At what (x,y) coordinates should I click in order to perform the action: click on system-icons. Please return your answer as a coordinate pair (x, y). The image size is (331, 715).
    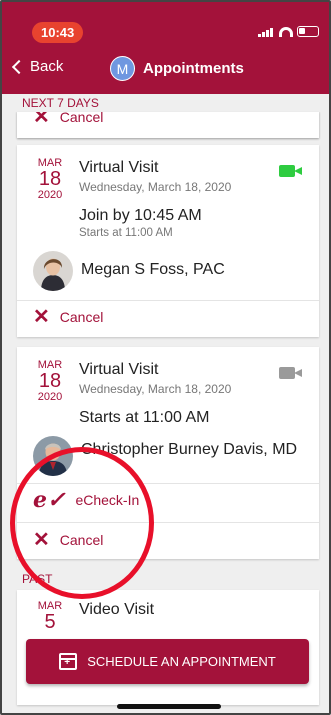
    Looking at the image, I should click on (288, 31).